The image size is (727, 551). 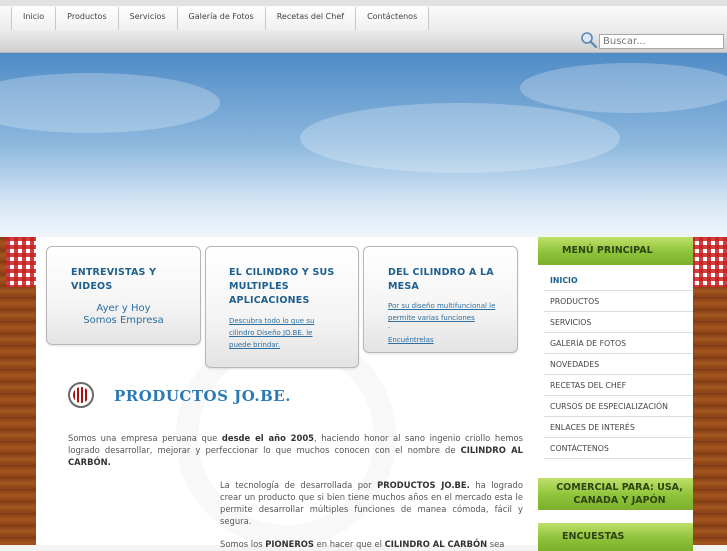 What do you see at coordinates (618, 281) in the screenshot?
I see `sidebar-item-inicio: Inicio` at bounding box center [618, 281].